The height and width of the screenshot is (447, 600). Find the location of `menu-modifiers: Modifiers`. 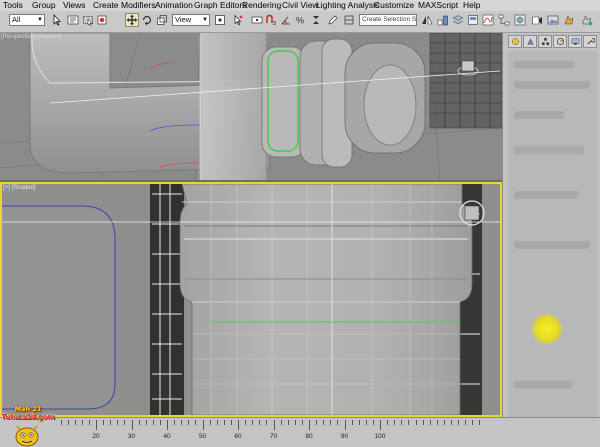

menu-modifiers: Modifiers is located at coordinates (138, 5).